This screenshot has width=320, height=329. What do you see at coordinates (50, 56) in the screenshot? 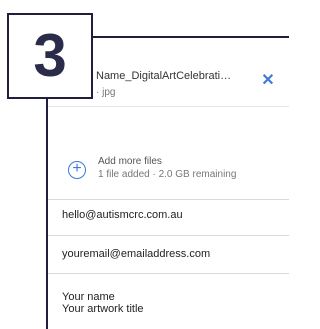
I see `step-number-badge: 3` at bounding box center [50, 56].